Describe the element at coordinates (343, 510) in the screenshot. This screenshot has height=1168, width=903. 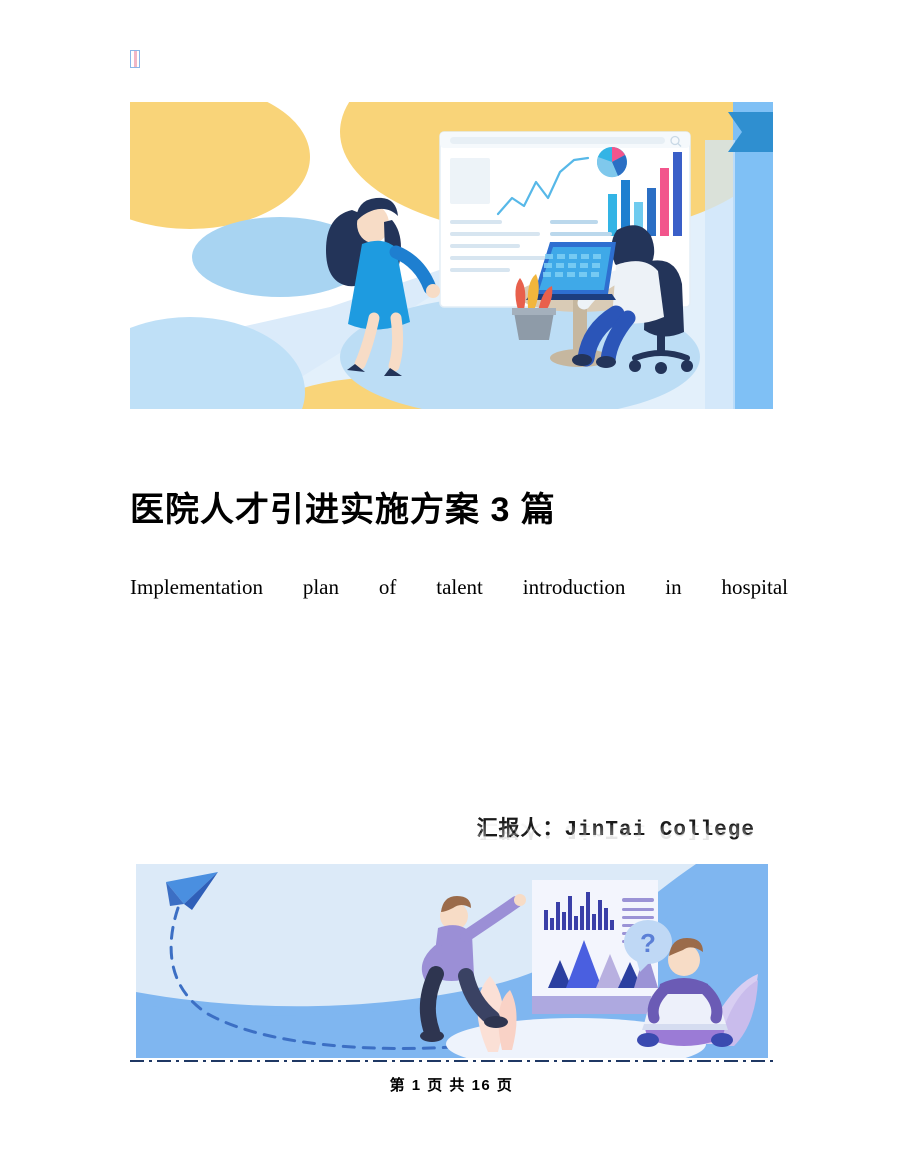
I see `page-title: 医院人才引进实施方案 3 篇` at that location.